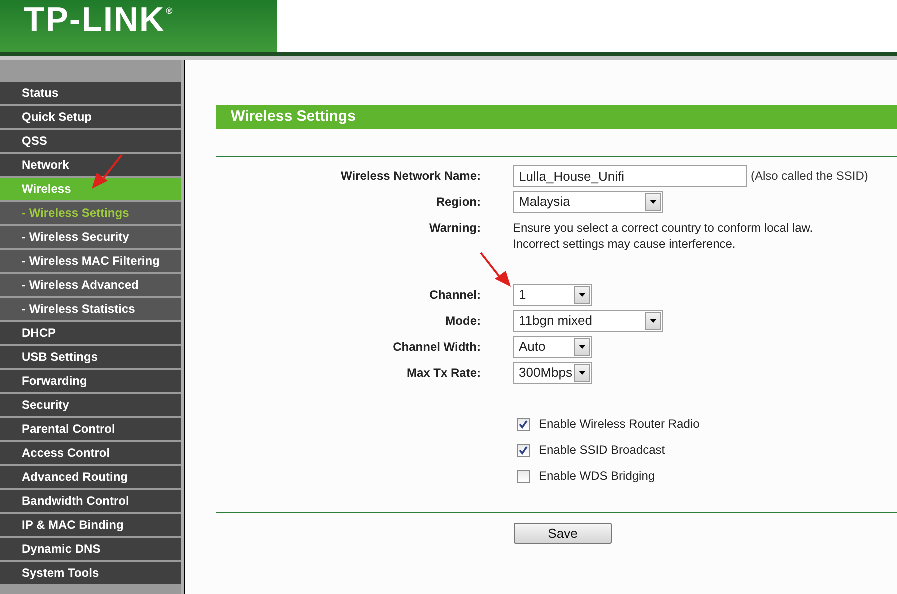 The height and width of the screenshot is (594, 897). Describe the element at coordinates (443, 373) in the screenshot. I see `field-label: Max Tx Rate:` at that location.